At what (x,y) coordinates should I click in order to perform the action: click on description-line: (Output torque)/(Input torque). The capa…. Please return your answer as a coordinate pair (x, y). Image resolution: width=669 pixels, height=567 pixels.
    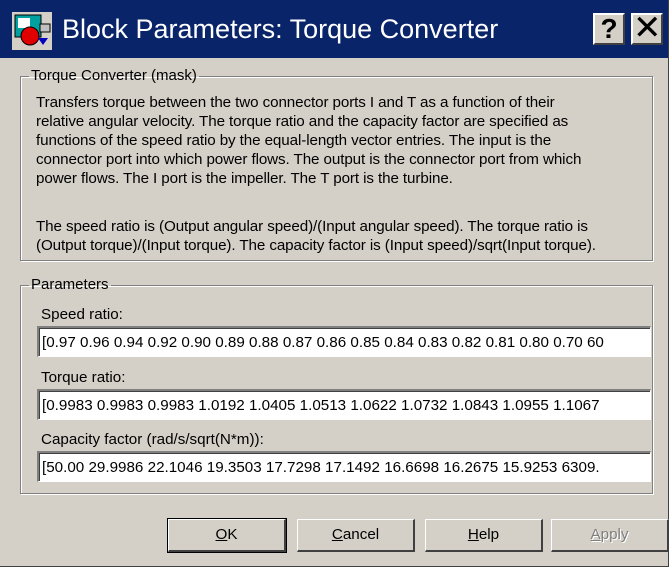
    Looking at the image, I should click on (316, 245).